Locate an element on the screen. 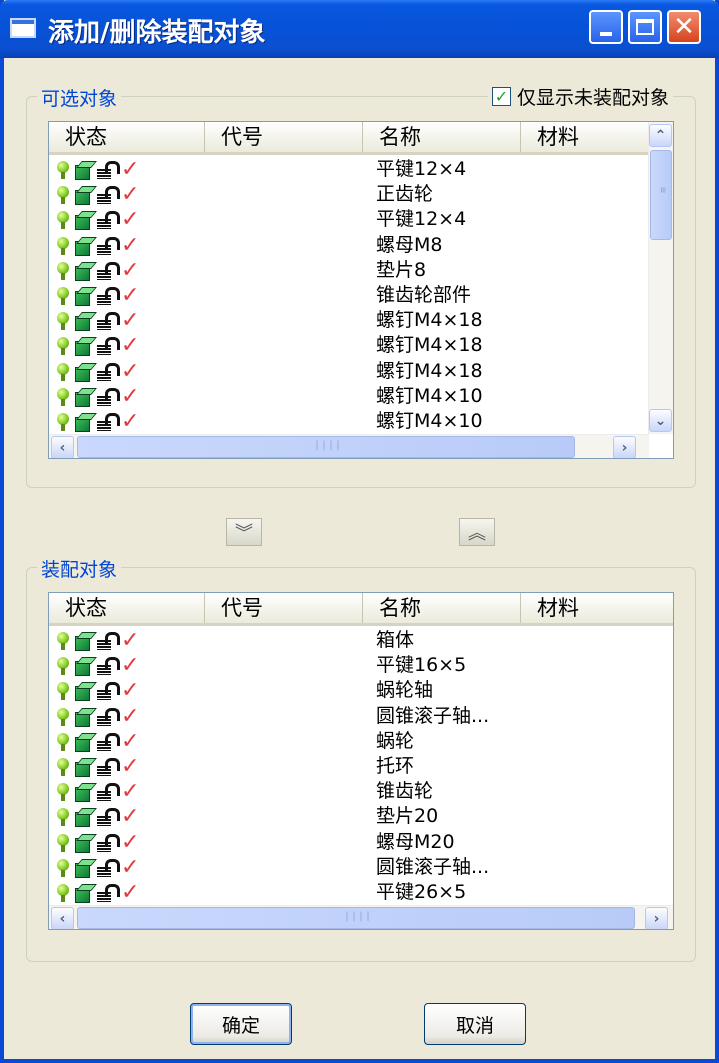 The image size is (719, 1063). list-item: ✓ 托环 is located at coordinates (361, 766).